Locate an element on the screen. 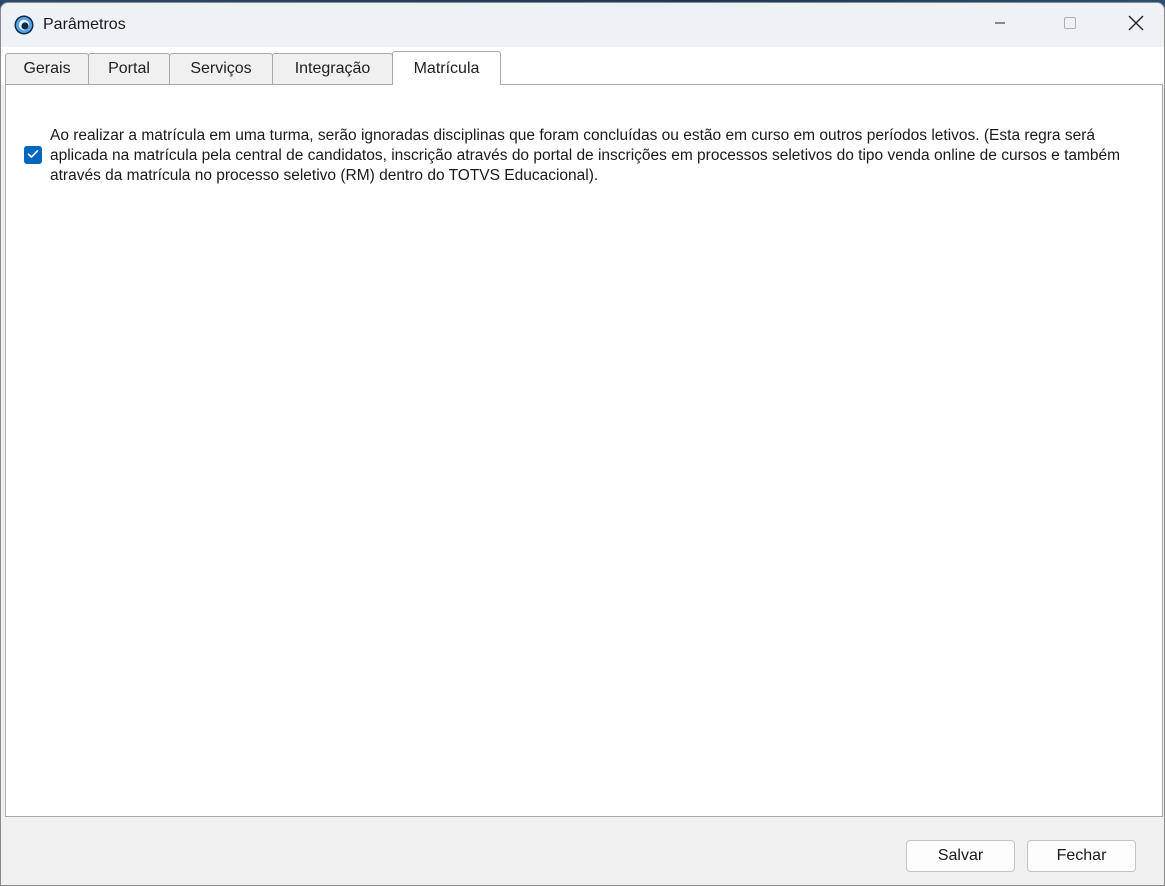  tab-integracao: Integração is located at coordinates (332, 68).